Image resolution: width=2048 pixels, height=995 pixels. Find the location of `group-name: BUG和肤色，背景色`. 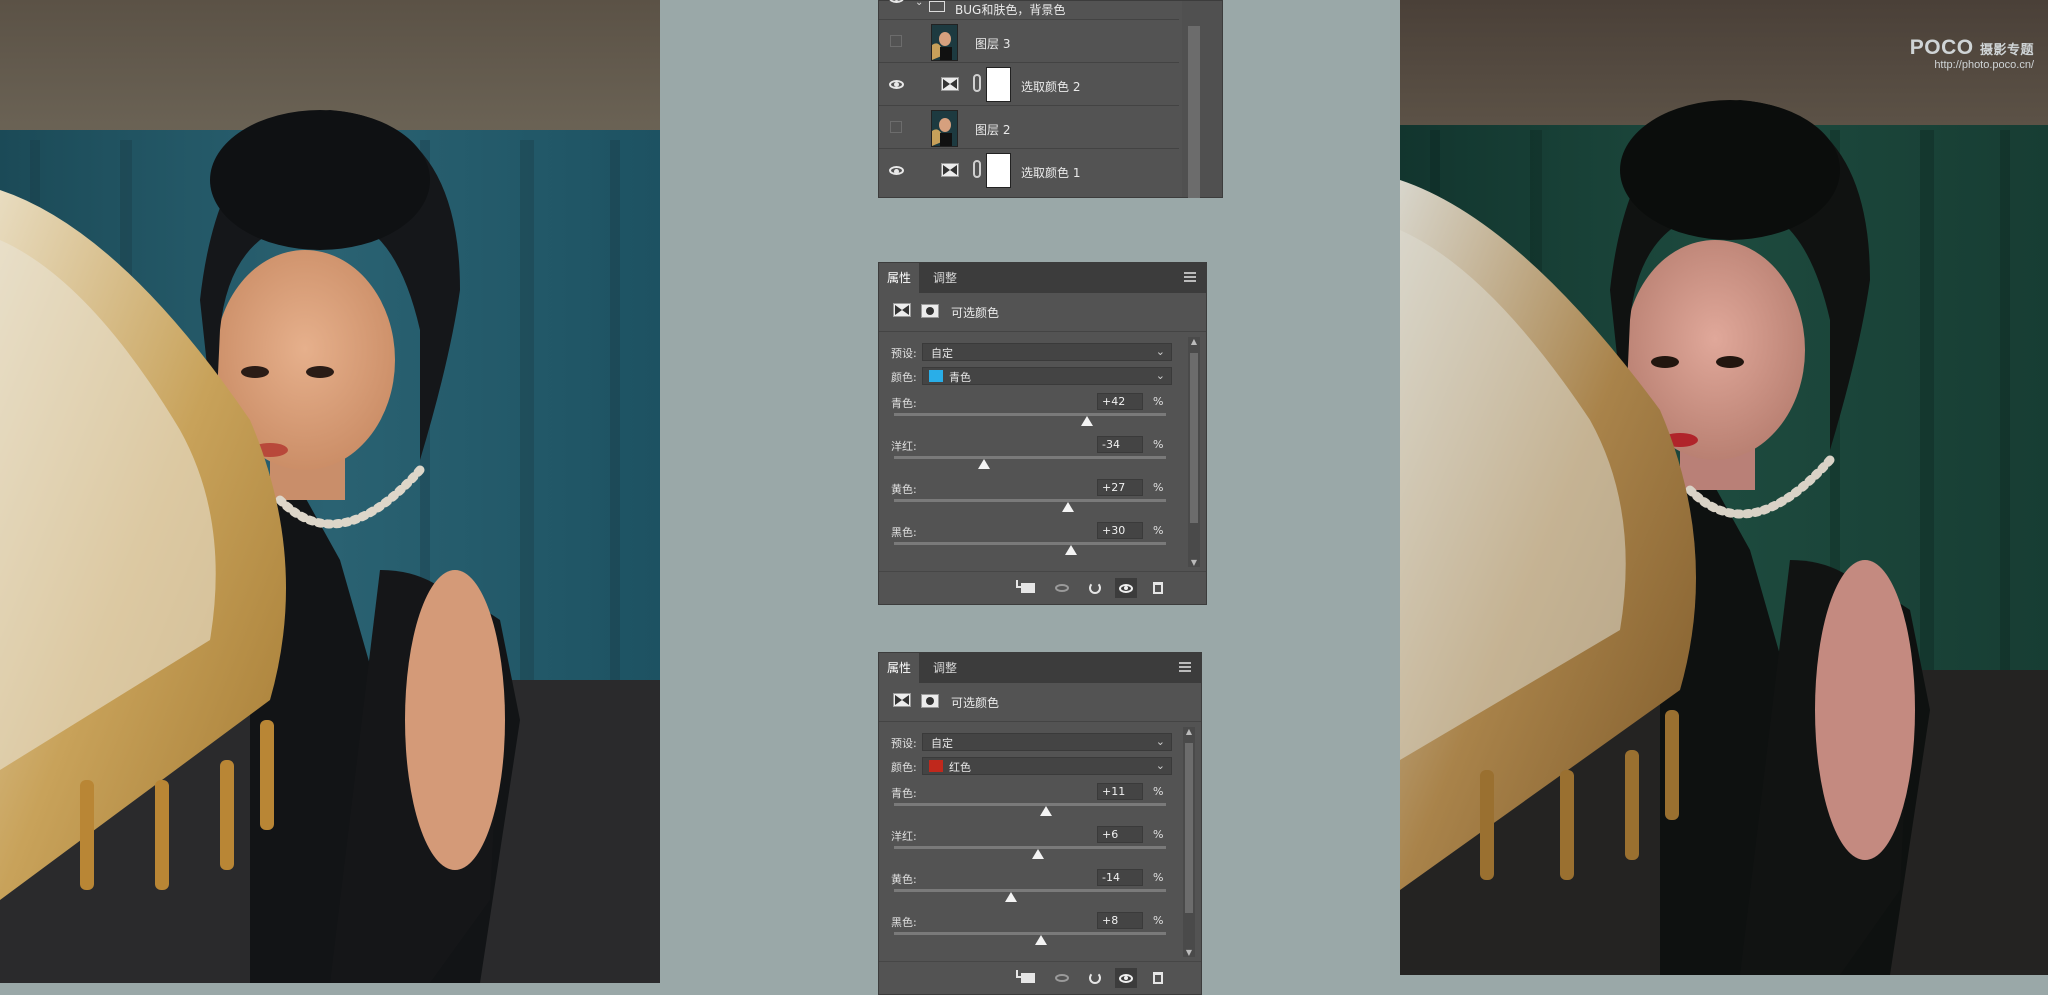

group-name: BUG和肤色，背景色 is located at coordinates (1010, 10).